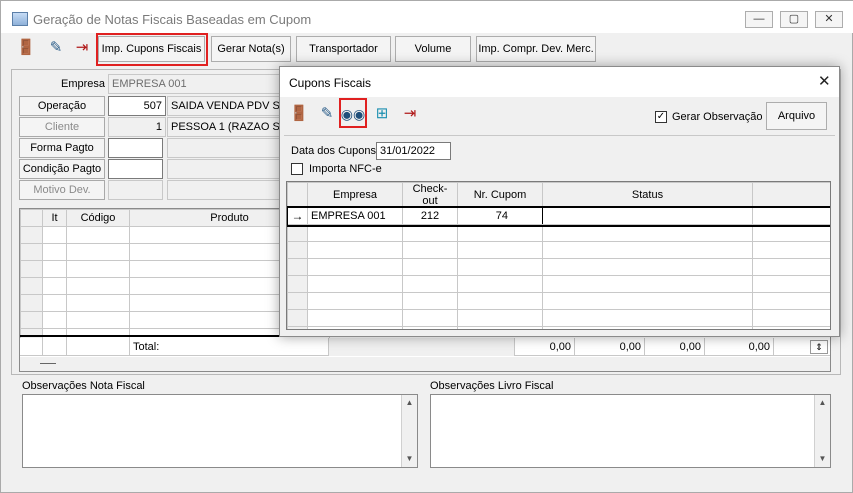  What do you see at coordinates (430, 195) in the screenshot?
I see `col-check-out: Check-out` at bounding box center [430, 195].